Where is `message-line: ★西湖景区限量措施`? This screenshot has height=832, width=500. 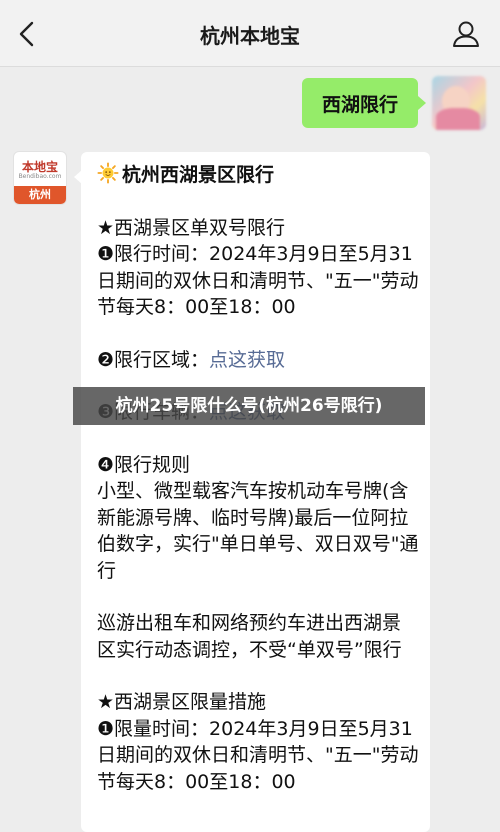
message-line: ★西湖景区限量措施 is located at coordinates (182, 702).